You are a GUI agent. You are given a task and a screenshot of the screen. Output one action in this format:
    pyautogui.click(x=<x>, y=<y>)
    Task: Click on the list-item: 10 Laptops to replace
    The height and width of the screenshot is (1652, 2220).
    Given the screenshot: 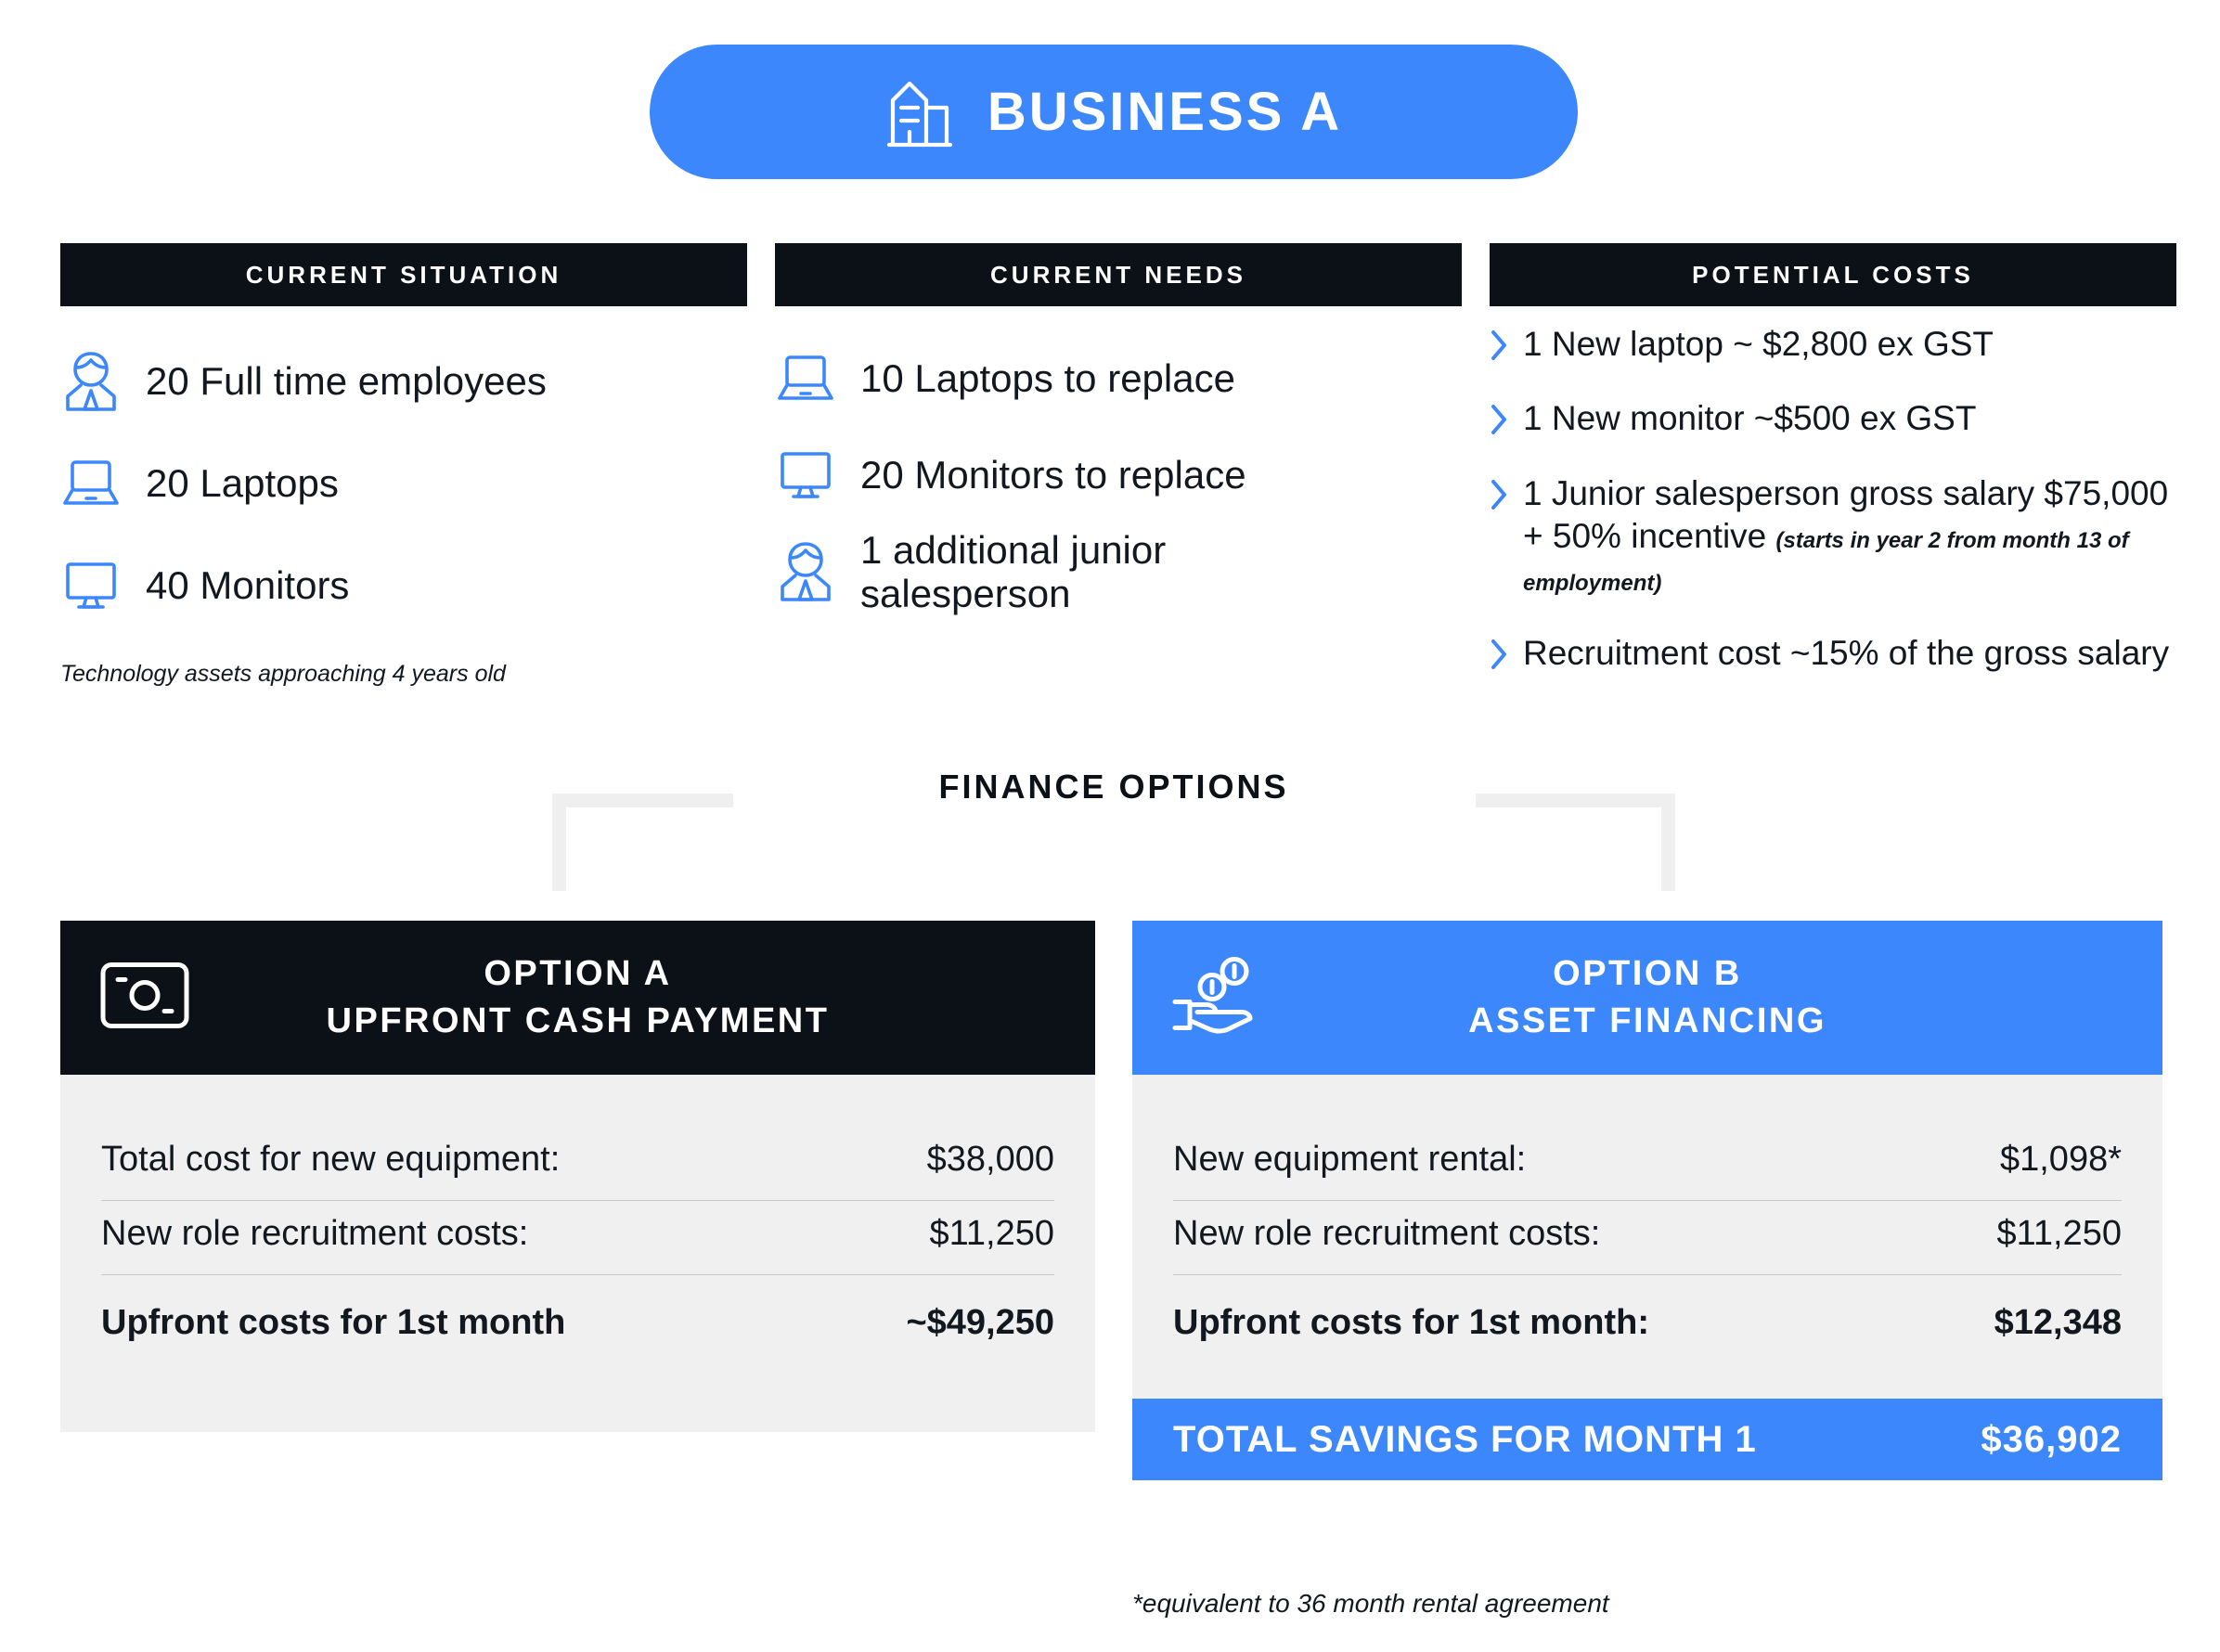 What is the action you would take?
    pyautogui.click(x=1119, y=378)
    